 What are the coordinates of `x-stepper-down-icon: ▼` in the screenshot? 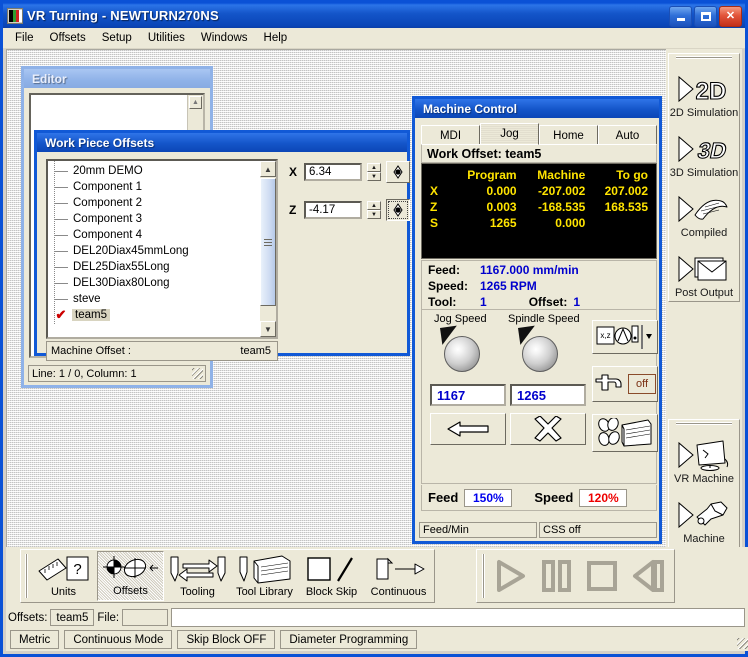 It's located at (374, 176).